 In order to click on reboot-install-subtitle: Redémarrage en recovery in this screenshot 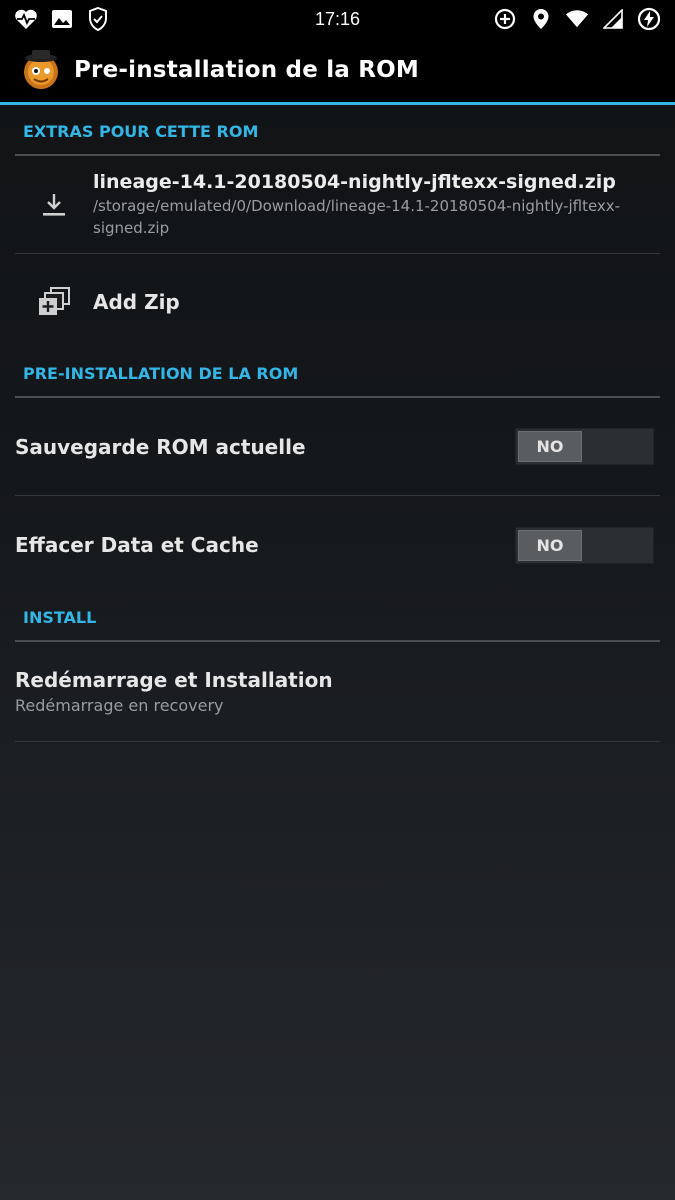, I will do `click(119, 705)`.